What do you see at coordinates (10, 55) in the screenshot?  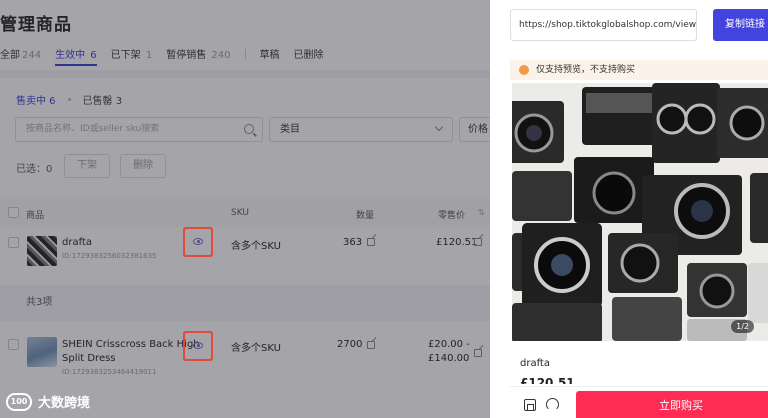 I see `tab-label: 全部` at bounding box center [10, 55].